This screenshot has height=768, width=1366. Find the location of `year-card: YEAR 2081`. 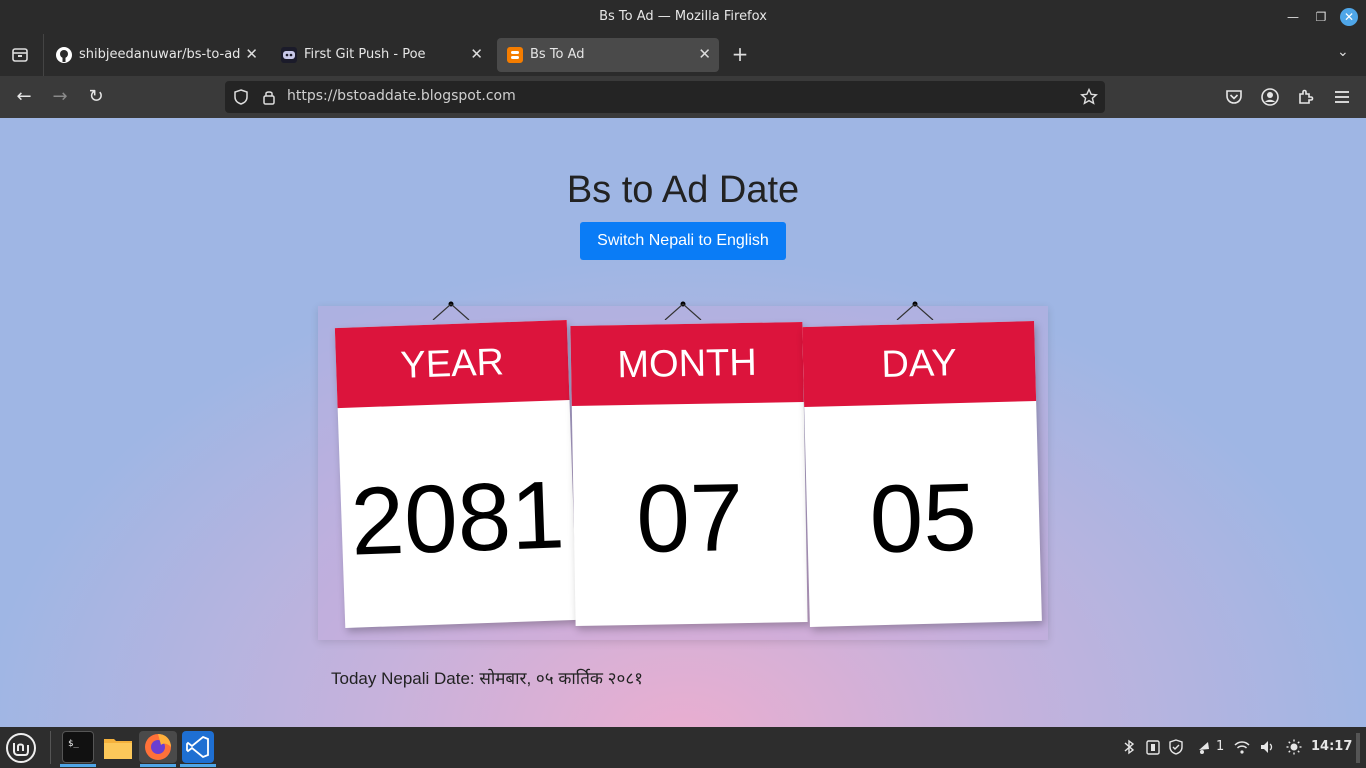

year-card: YEAR 2081 is located at coordinates (456, 474).